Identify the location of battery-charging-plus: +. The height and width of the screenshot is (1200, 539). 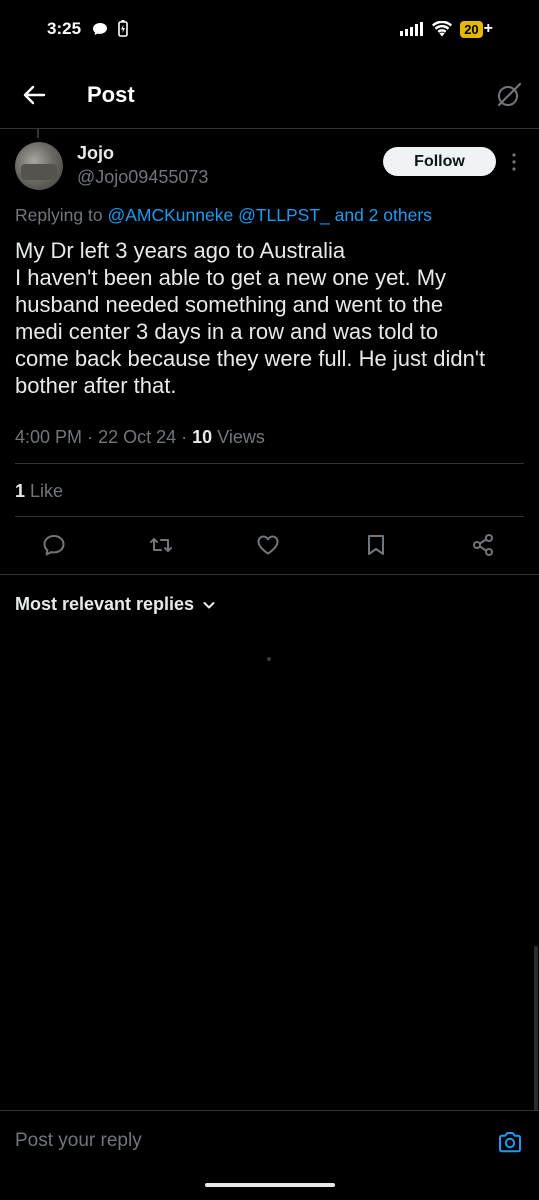
(488, 28).